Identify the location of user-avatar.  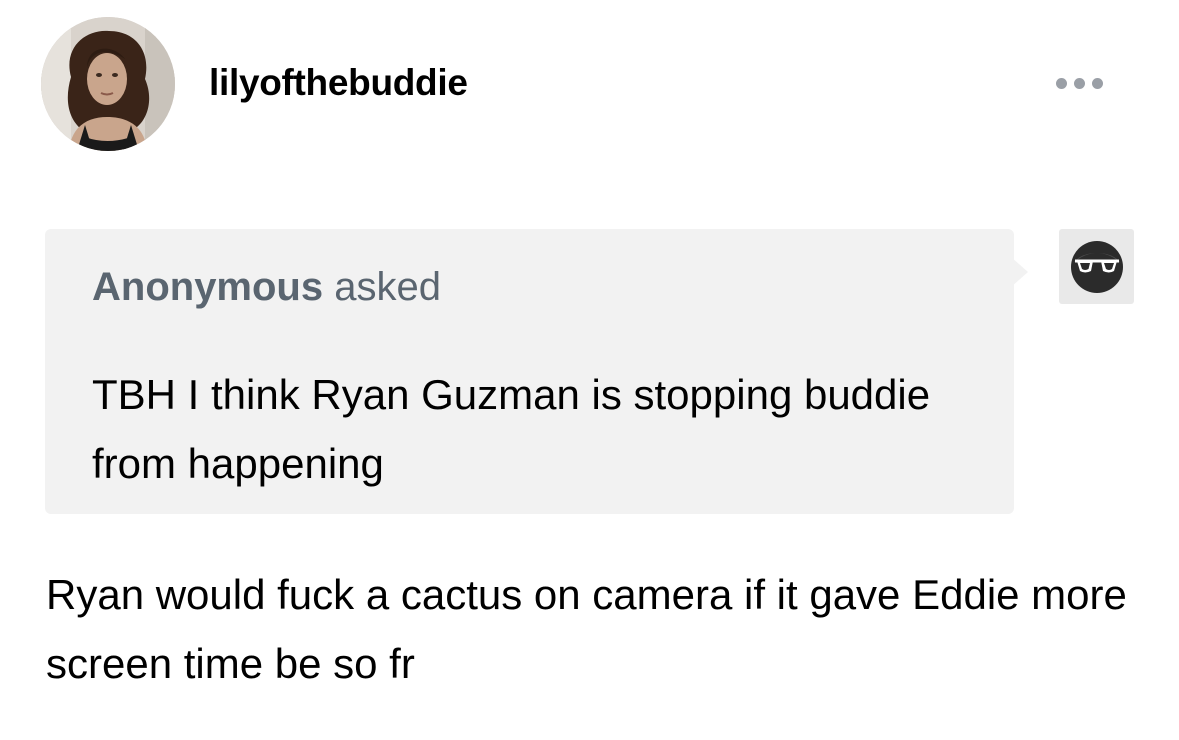
(108, 84).